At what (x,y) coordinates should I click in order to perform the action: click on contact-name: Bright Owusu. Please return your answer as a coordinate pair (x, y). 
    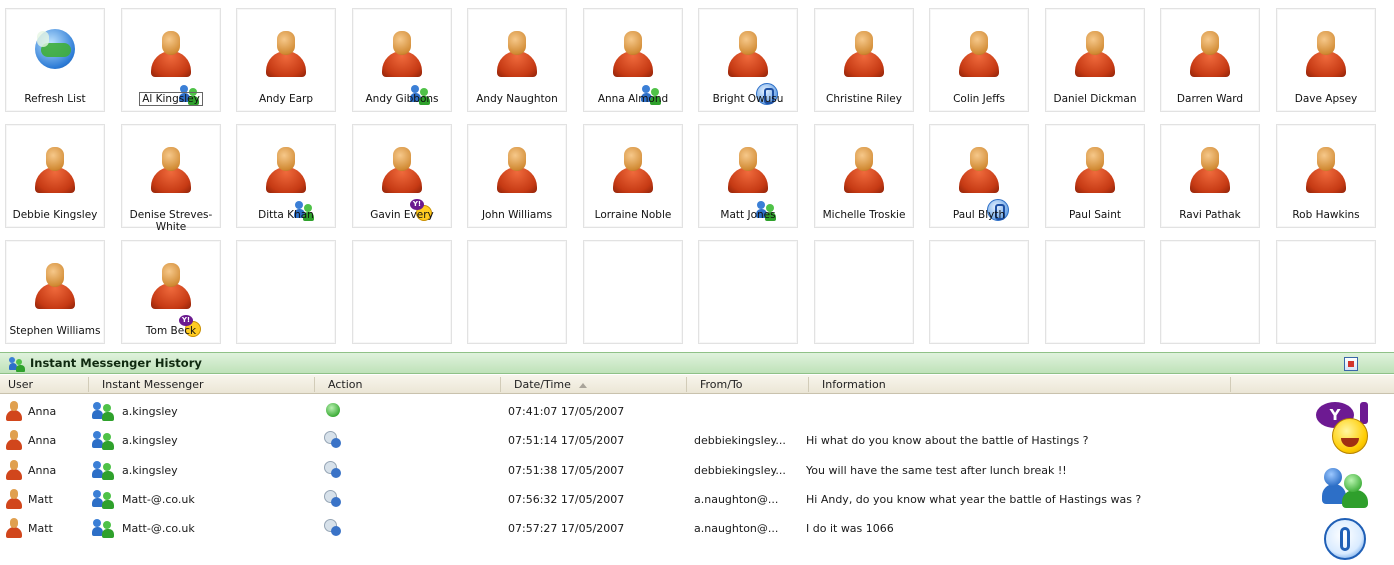
    Looking at the image, I should click on (748, 99).